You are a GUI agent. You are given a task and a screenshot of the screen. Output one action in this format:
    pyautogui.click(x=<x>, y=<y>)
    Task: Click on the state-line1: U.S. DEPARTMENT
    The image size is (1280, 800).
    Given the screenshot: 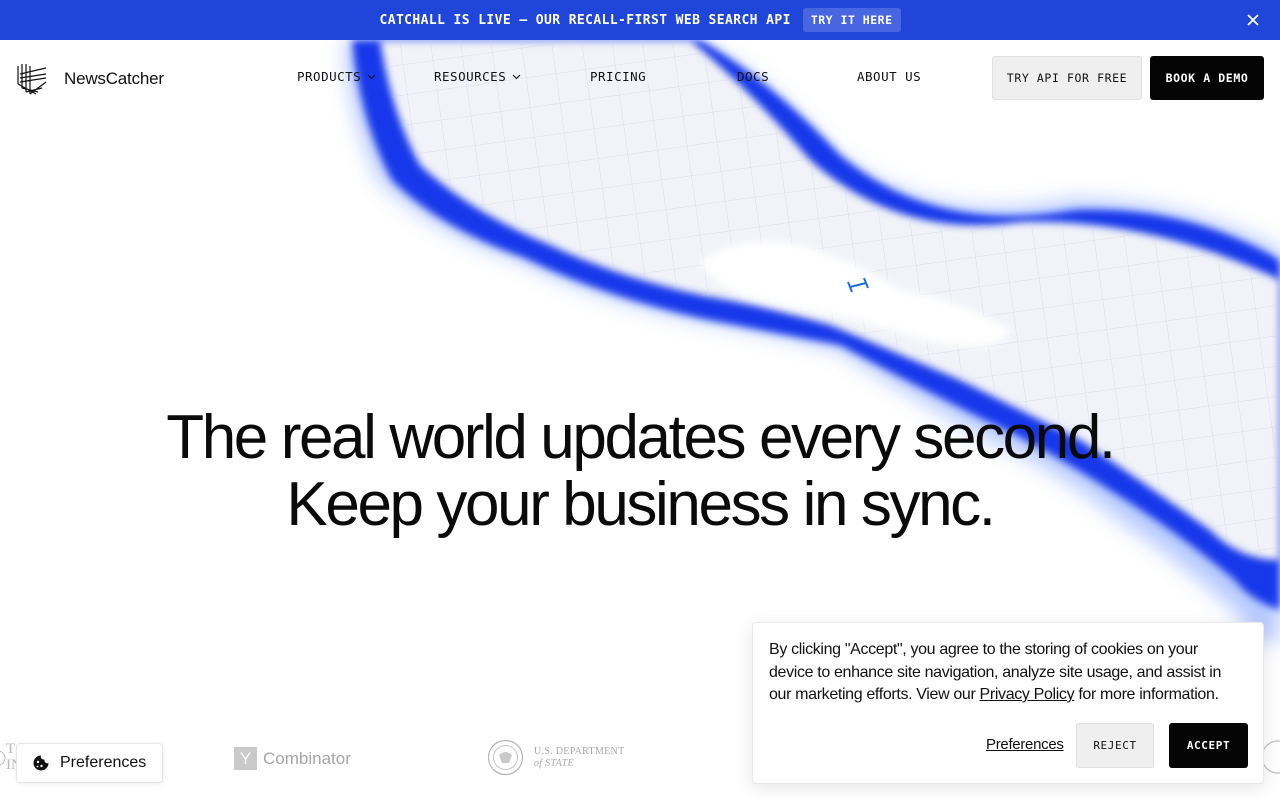 What is the action you would take?
    pyautogui.click(x=579, y=751)
    